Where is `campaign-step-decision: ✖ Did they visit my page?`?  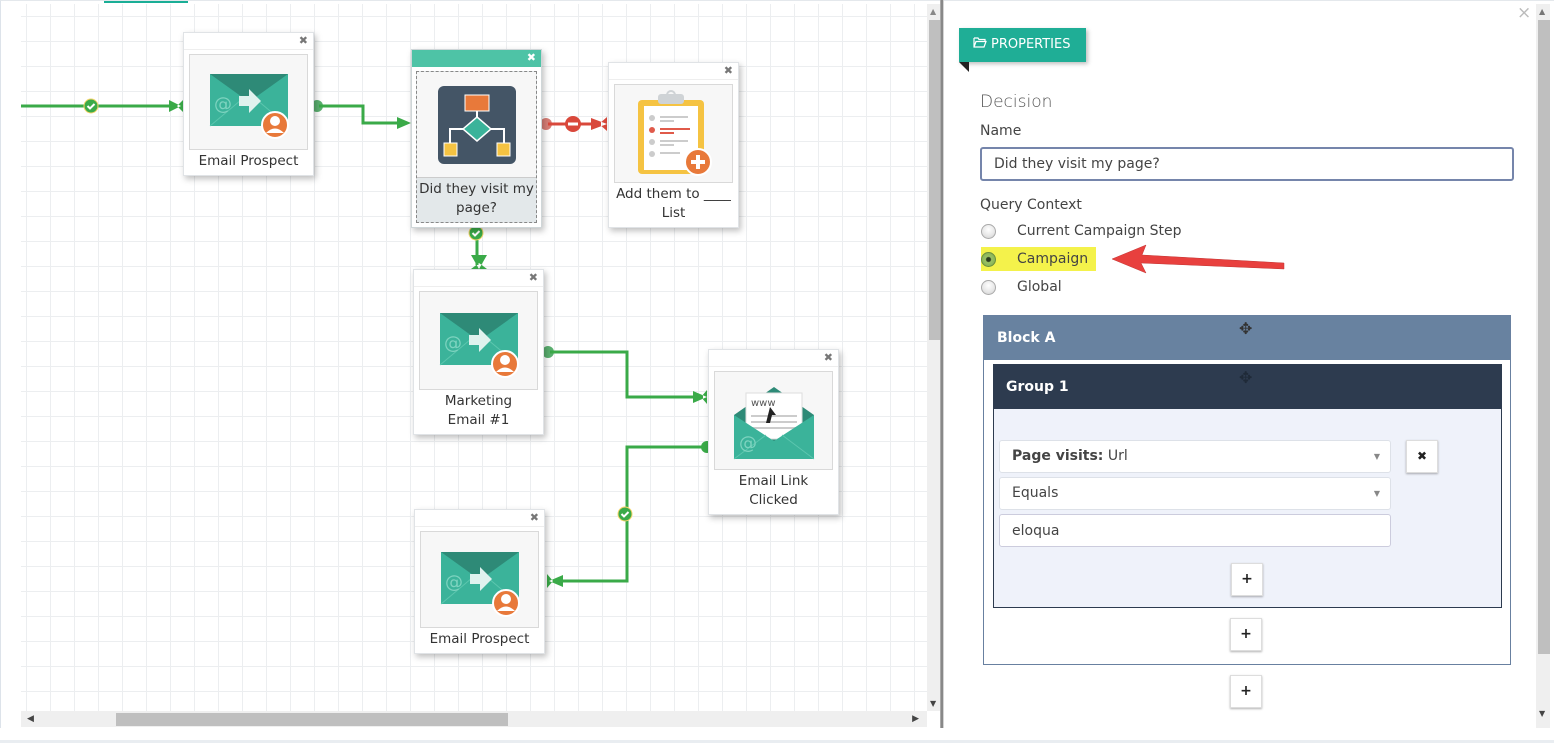 campaign-step-decision: ✖ Did they visit my page? is located at coordinates (476, 138).